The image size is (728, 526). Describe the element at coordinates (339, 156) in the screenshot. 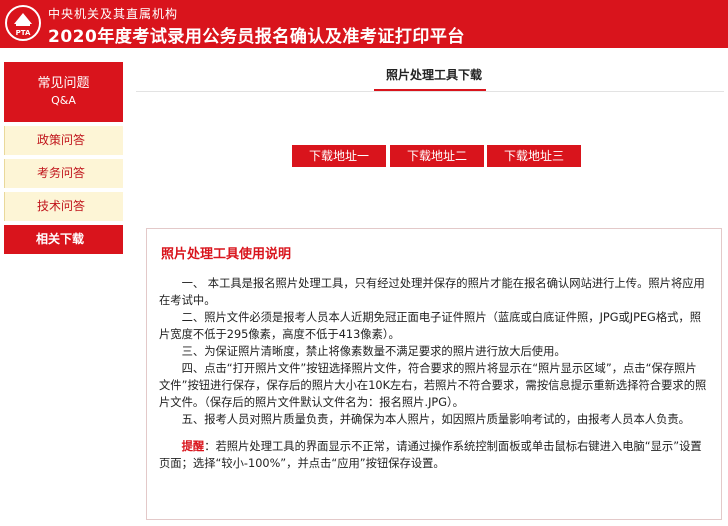

I see `download-button-1: 下载地址一` at that location.